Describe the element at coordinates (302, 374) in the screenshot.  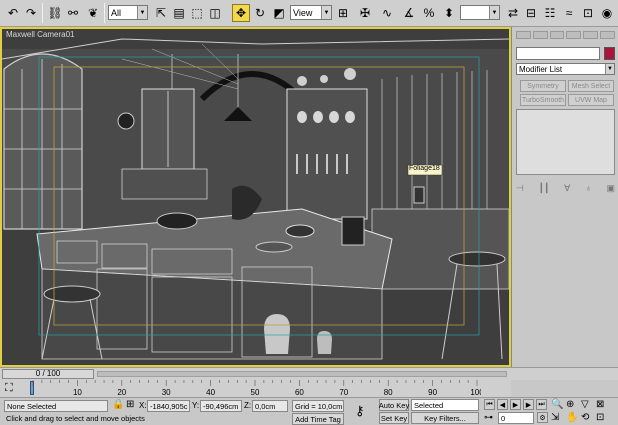
I see `time-slider-track` at that location.